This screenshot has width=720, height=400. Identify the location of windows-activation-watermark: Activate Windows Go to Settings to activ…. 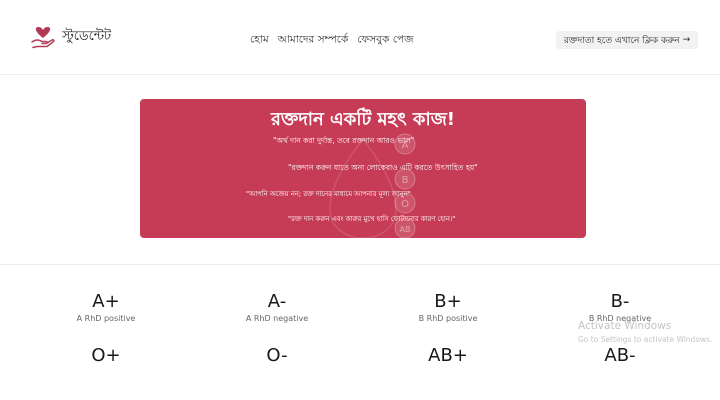
(645, 332).